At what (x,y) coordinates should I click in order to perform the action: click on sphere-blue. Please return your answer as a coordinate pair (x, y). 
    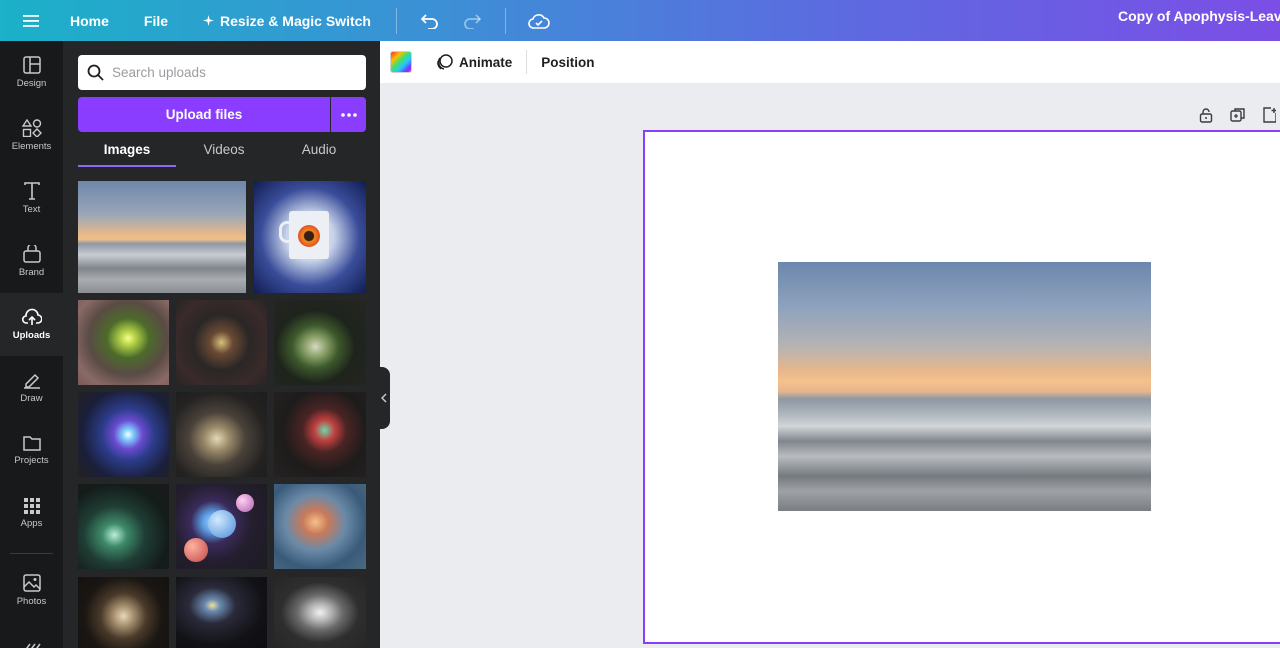
    Looking at the image, I should click on (222, 524).